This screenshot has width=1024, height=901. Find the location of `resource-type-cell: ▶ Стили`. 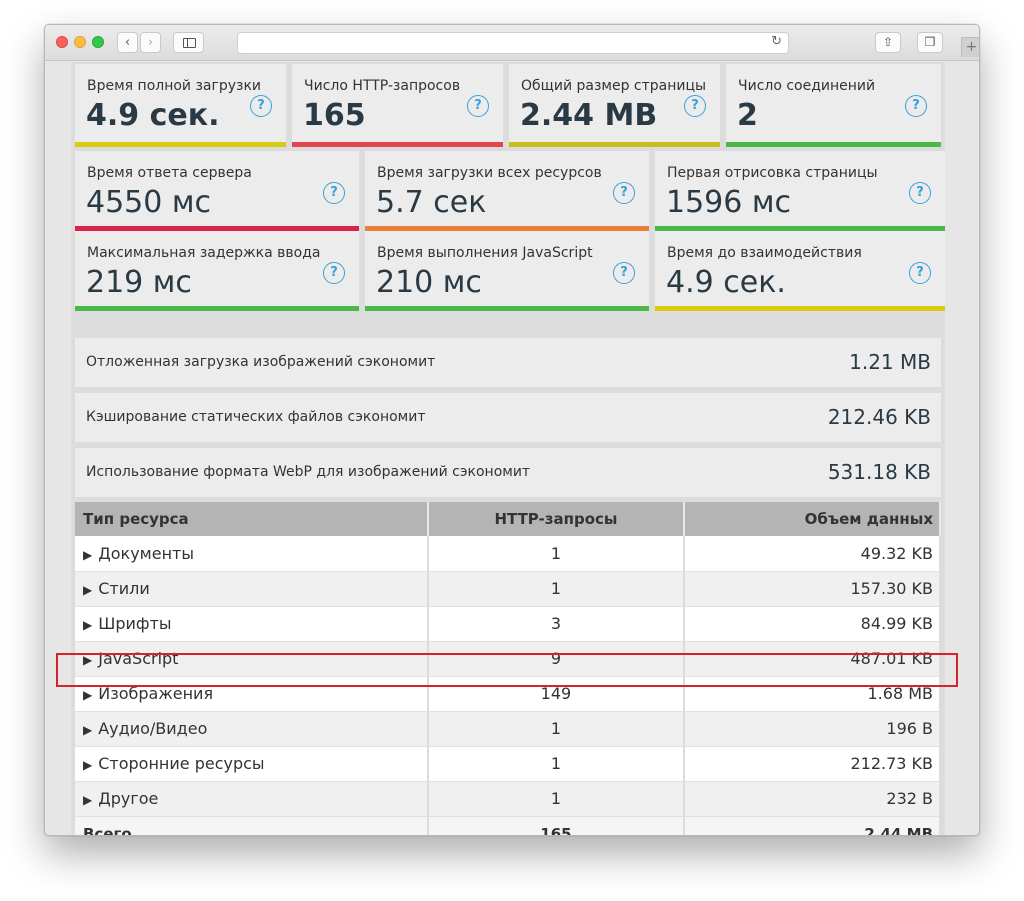

resource-type-cell: ▶ Стили is located at coordinates (252, 589).